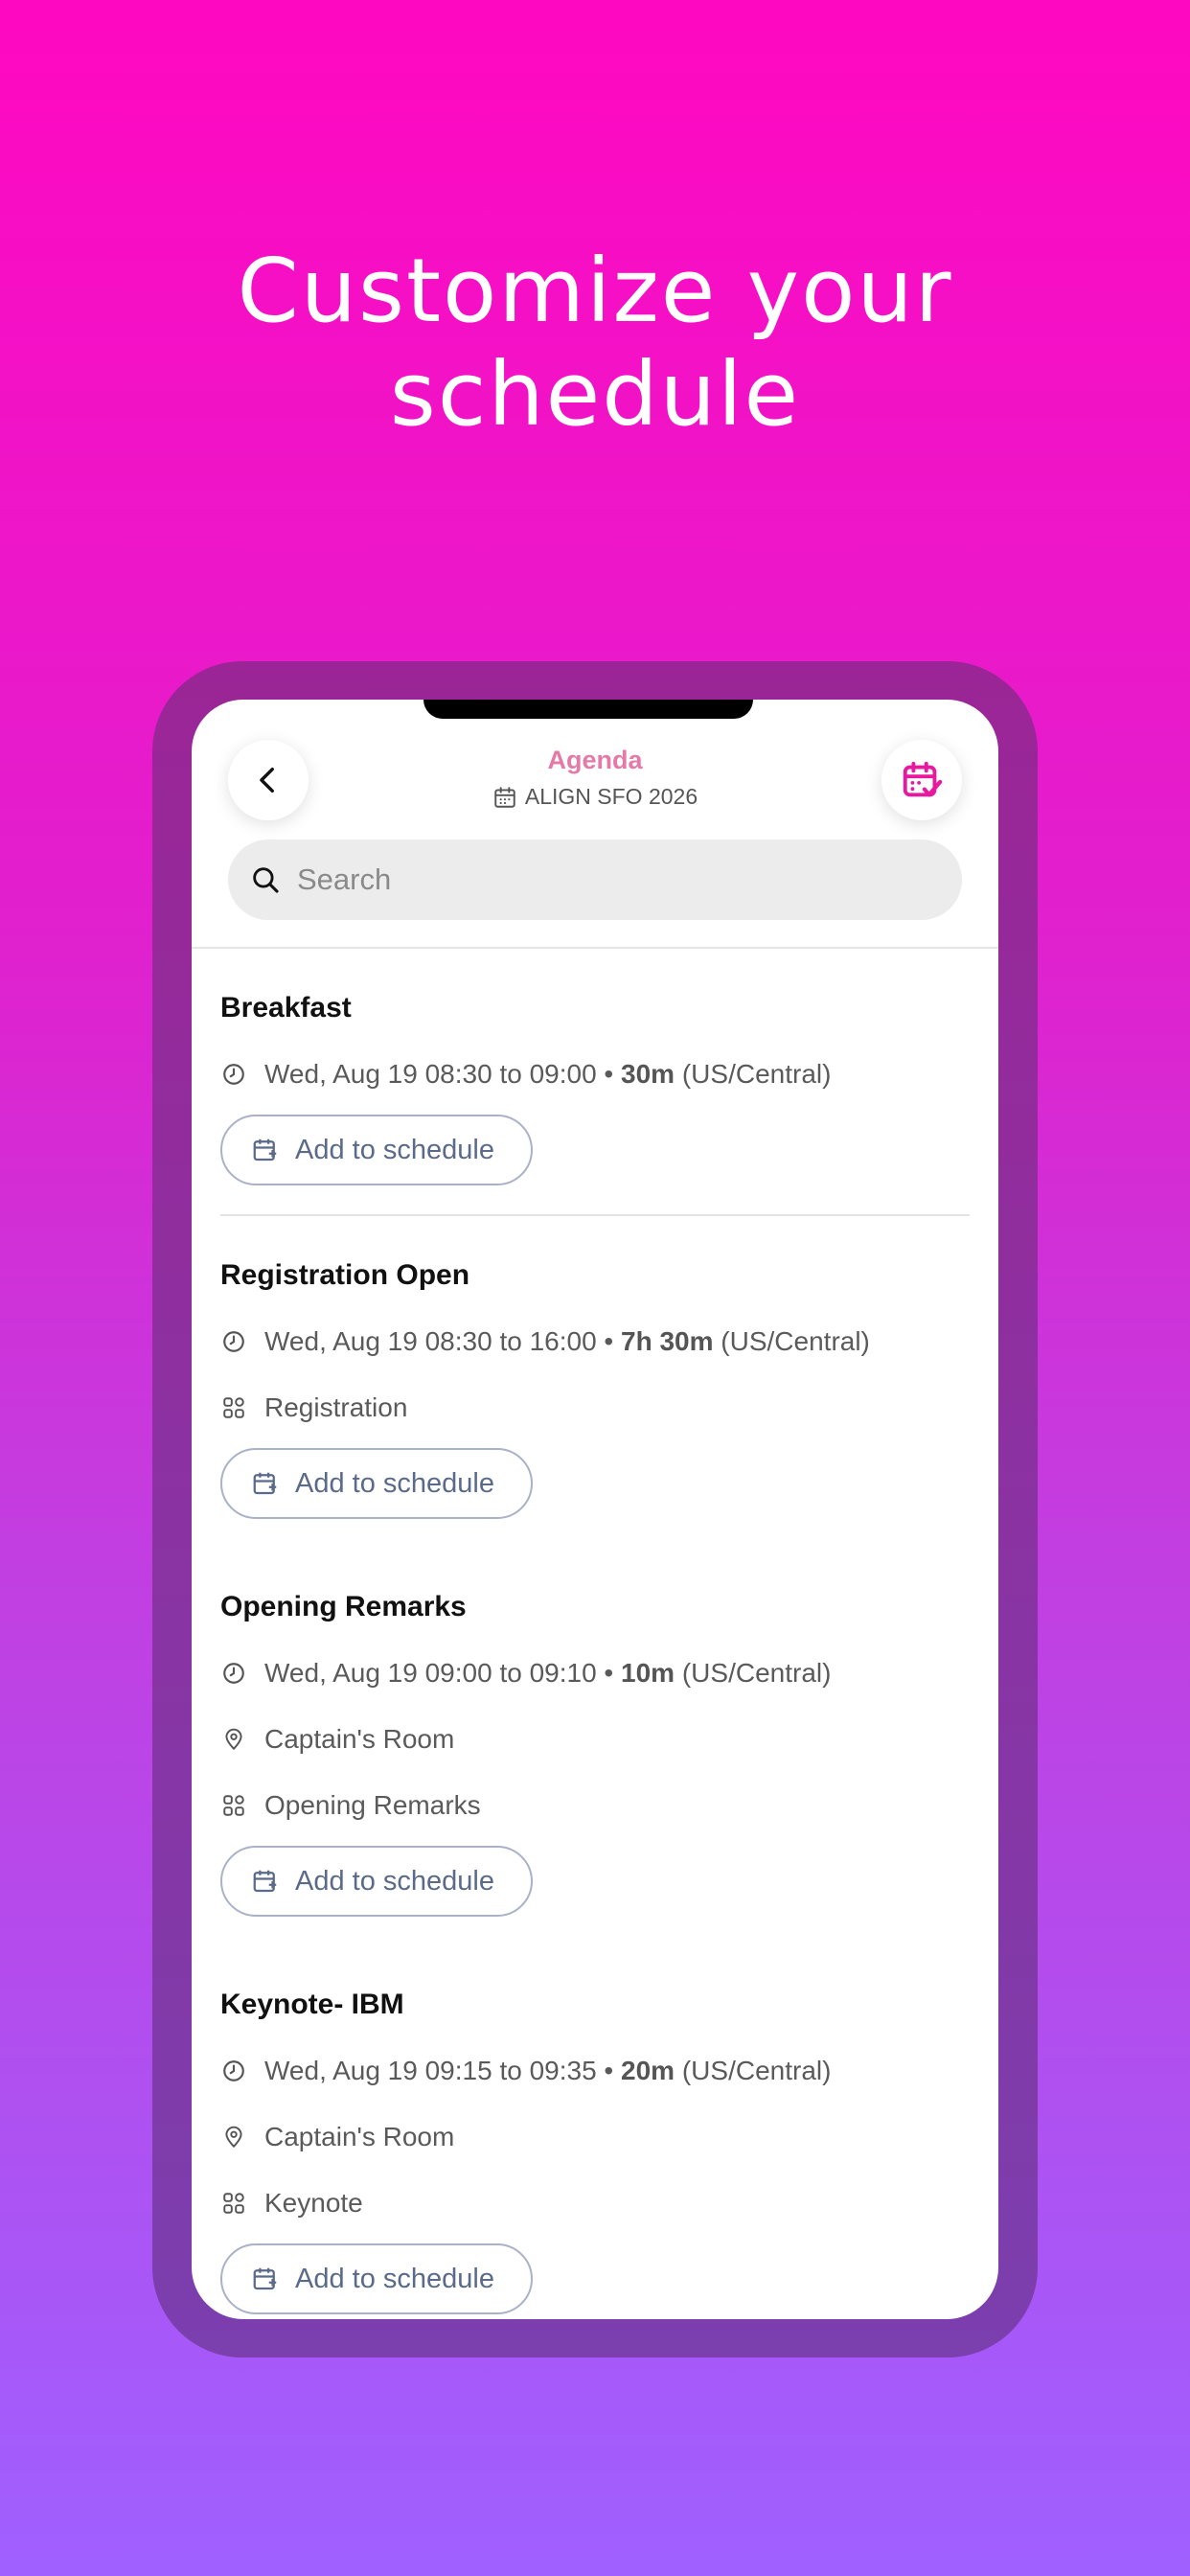  I want to click on search-icon, so click(265, 879).